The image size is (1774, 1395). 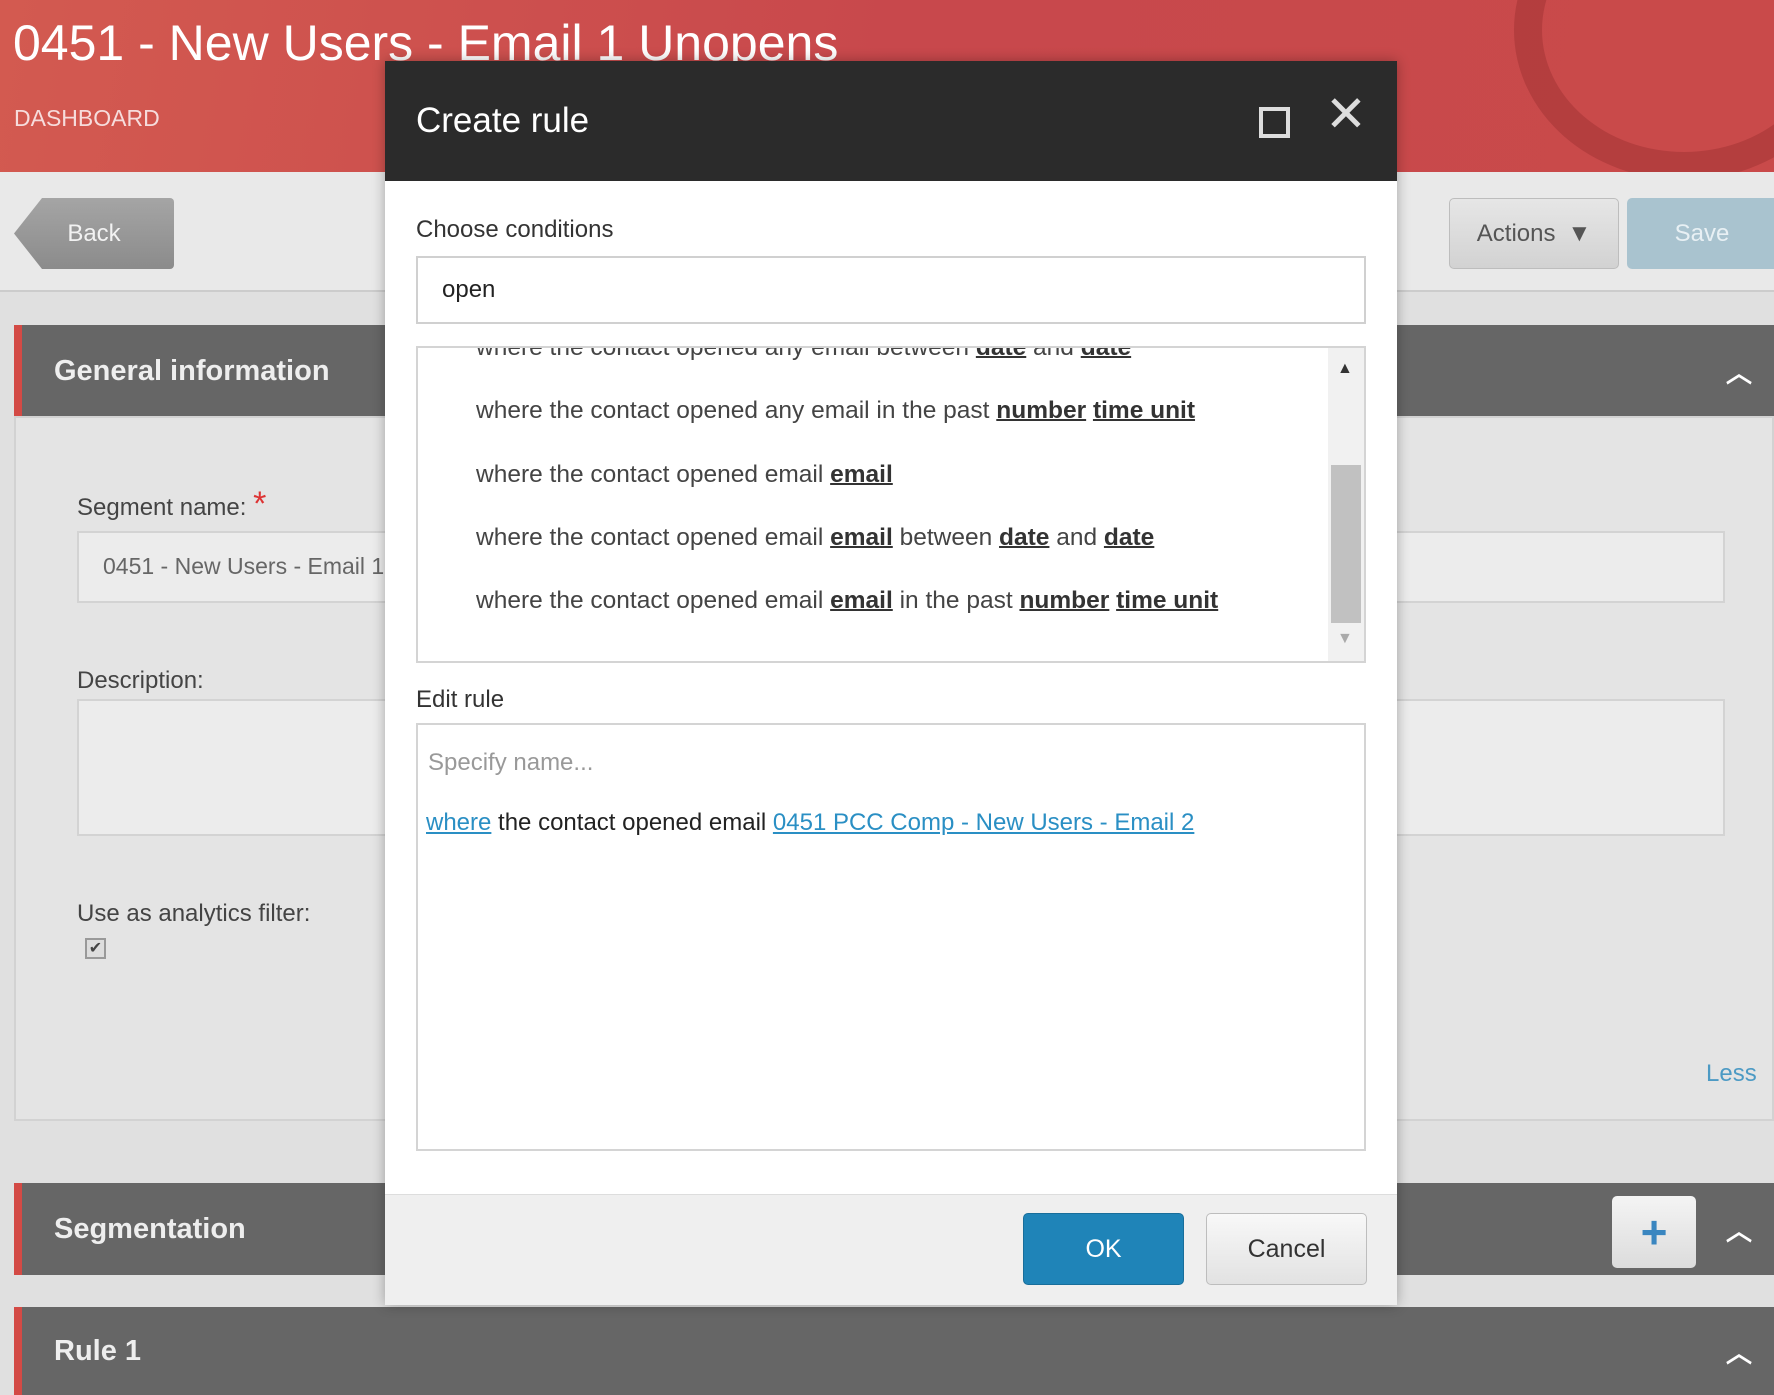 What do you see at coordinates (946, 537) in the screenshot?
I see `condition-text: between` at bounding box center [946, 537].